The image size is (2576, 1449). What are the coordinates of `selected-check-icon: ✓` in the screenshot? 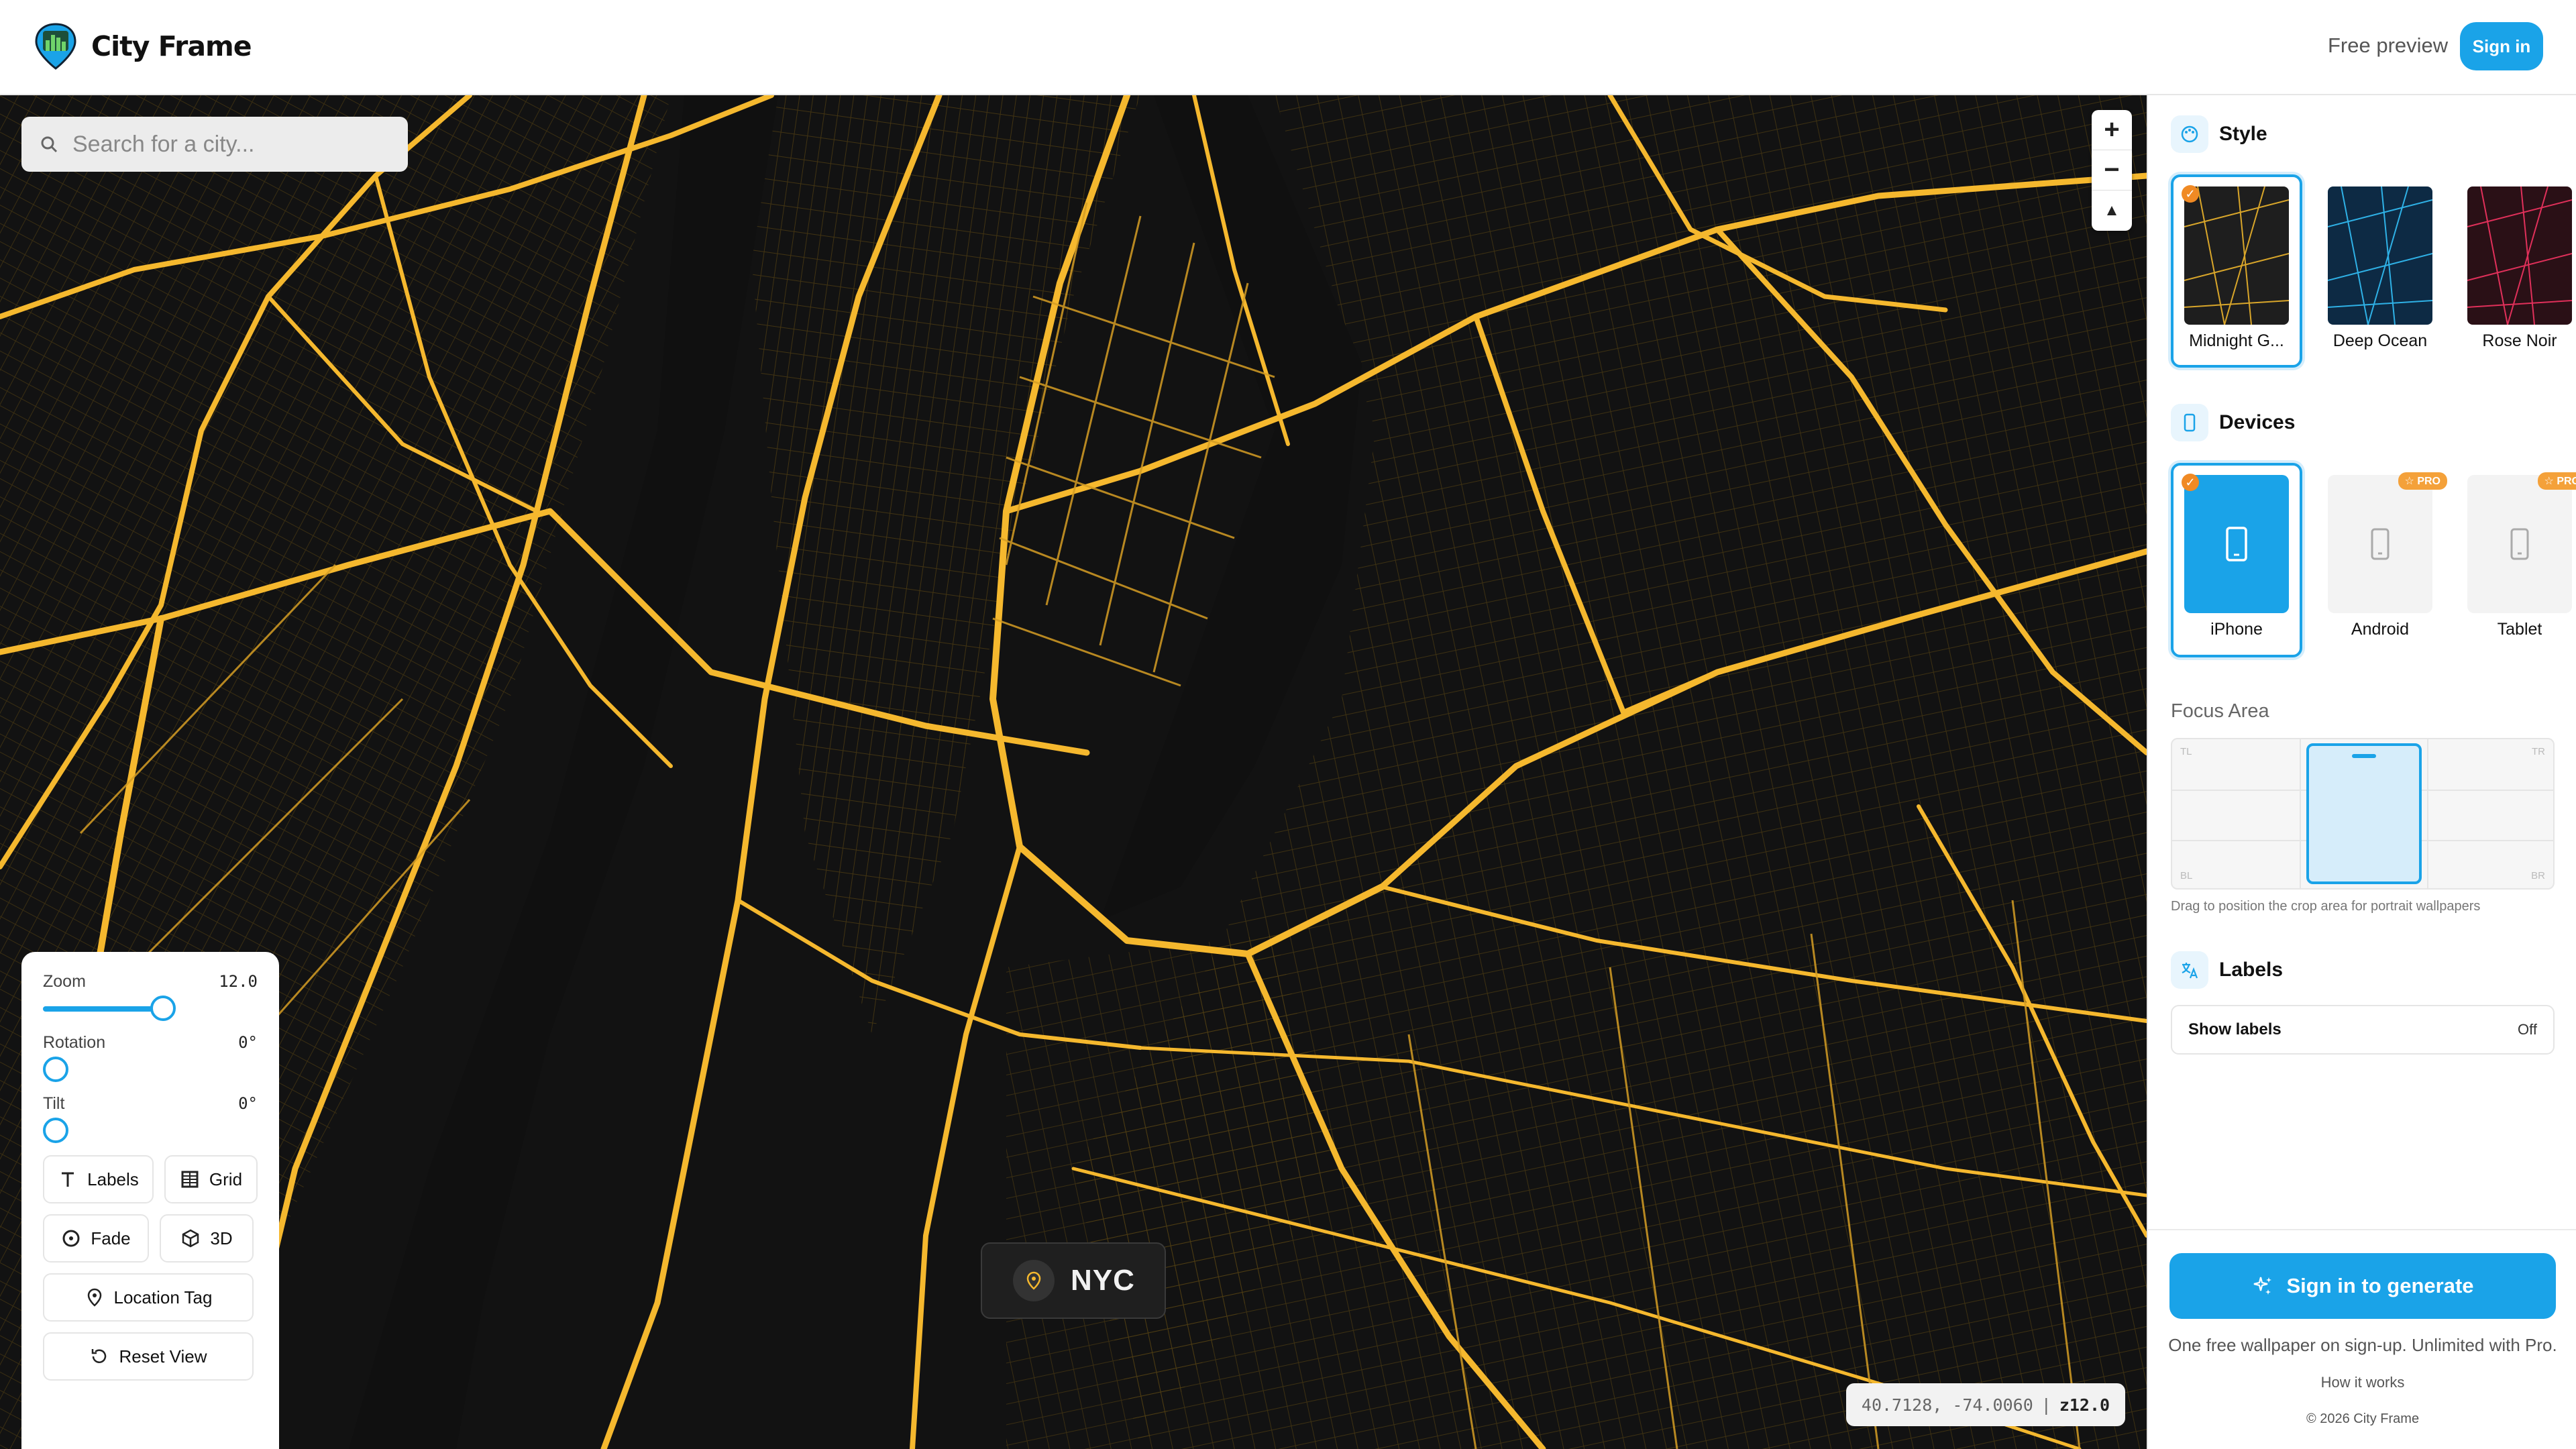 It's located at (2190, 482).